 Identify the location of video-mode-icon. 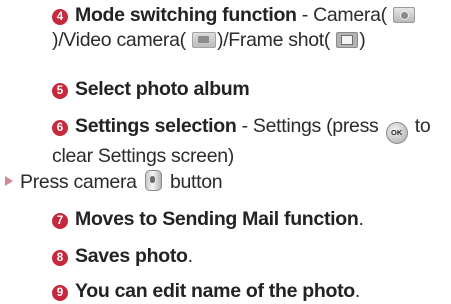
(204, 40).